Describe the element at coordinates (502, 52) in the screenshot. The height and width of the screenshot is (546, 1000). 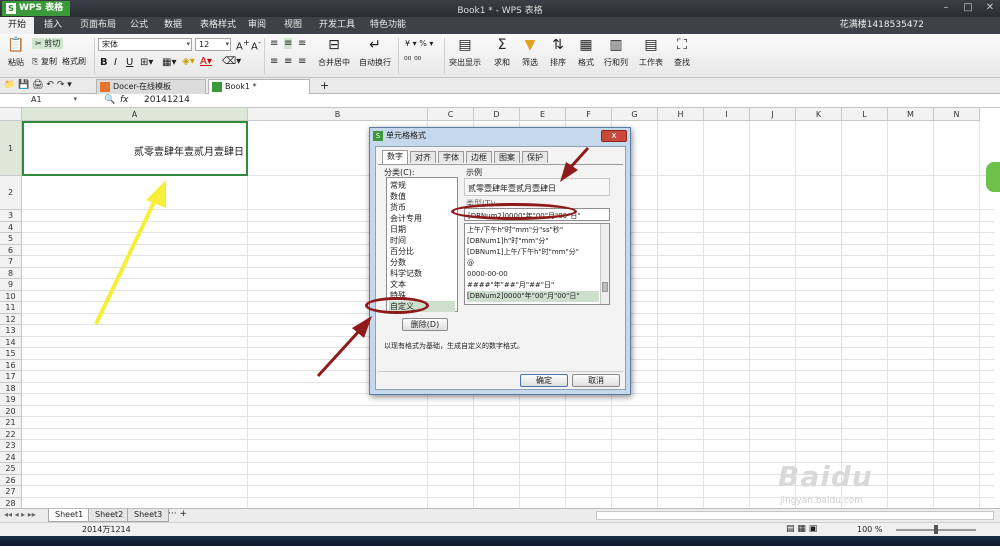
I see `sum-button: Σ 求和` at that location.